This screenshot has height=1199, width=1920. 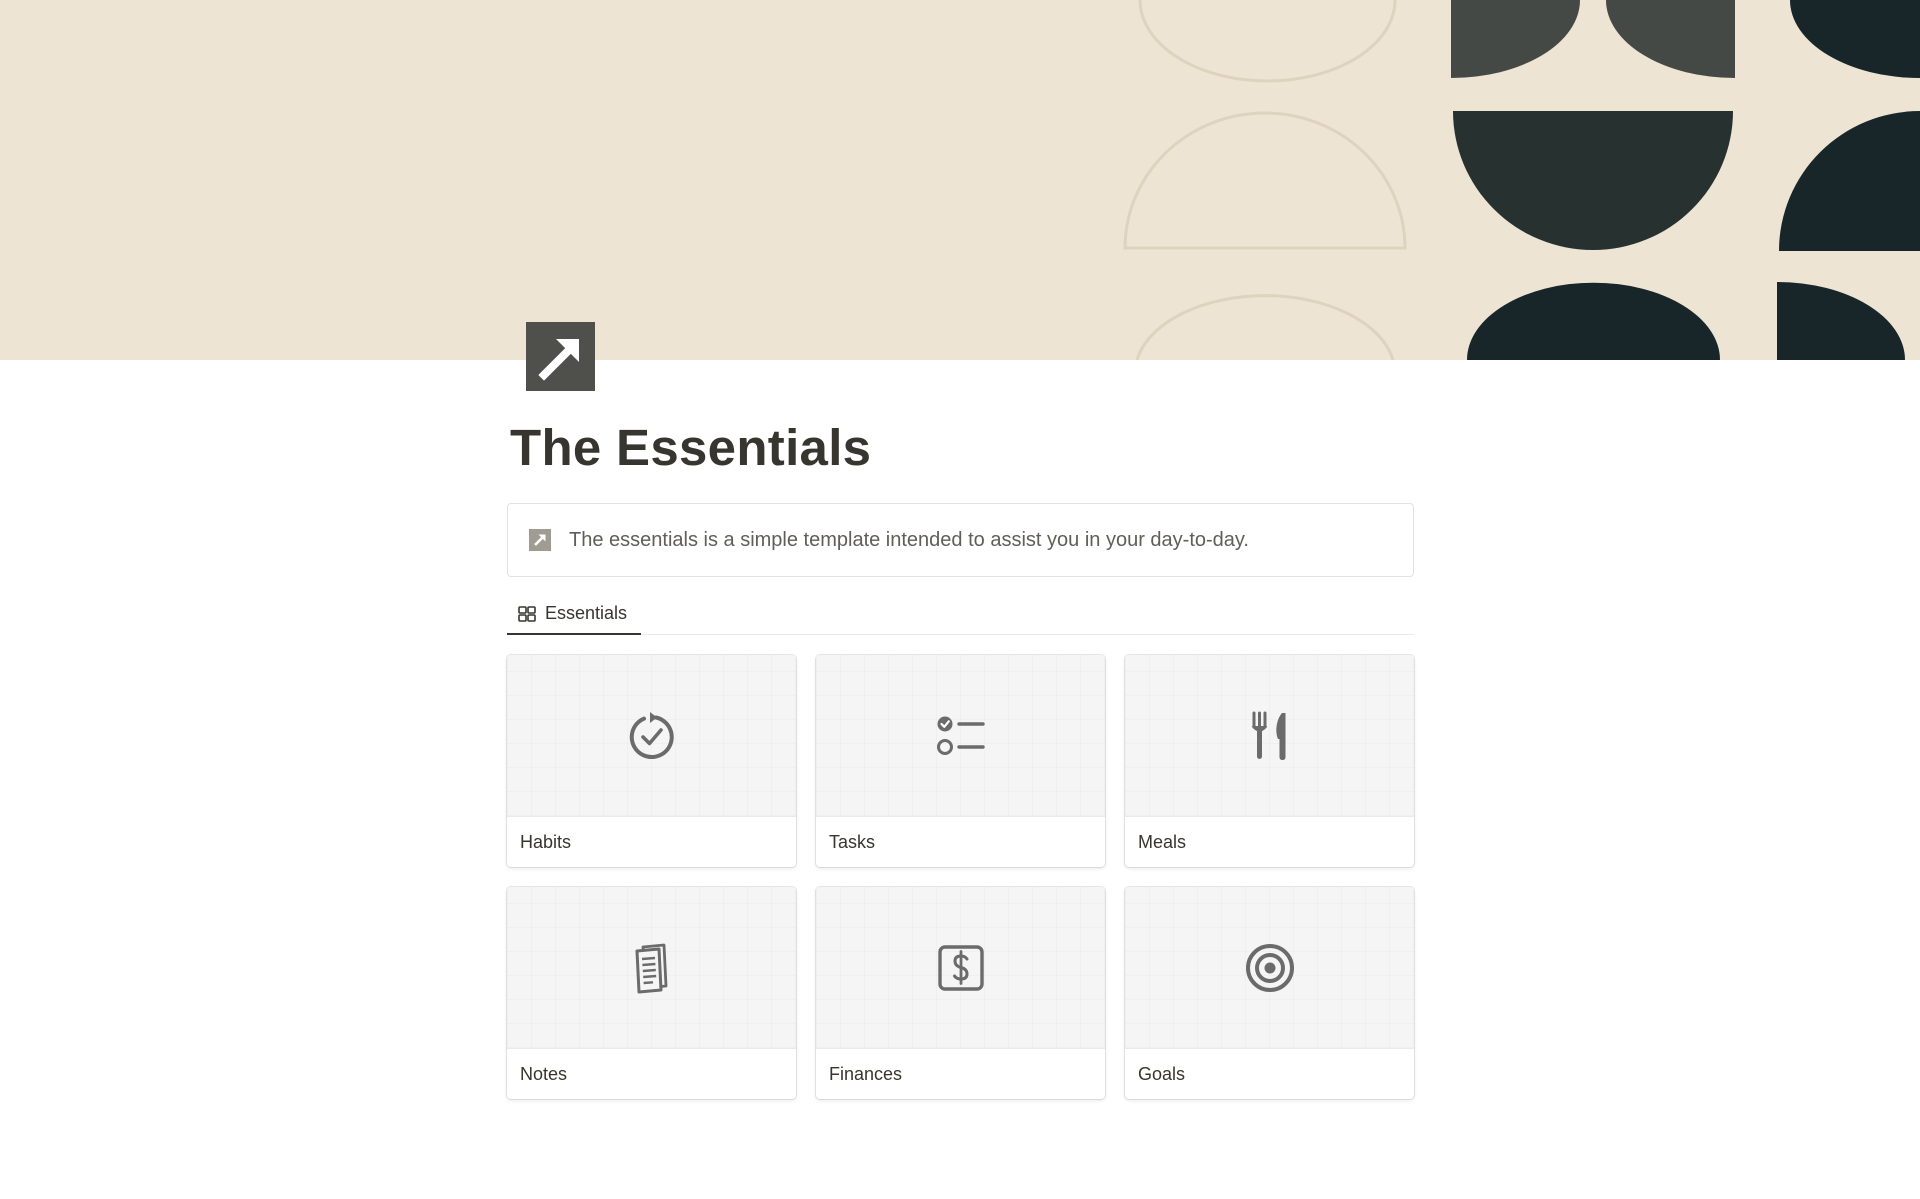 I want to click on gallery-card-tasks: Tasks, so click(x=960, y=761).